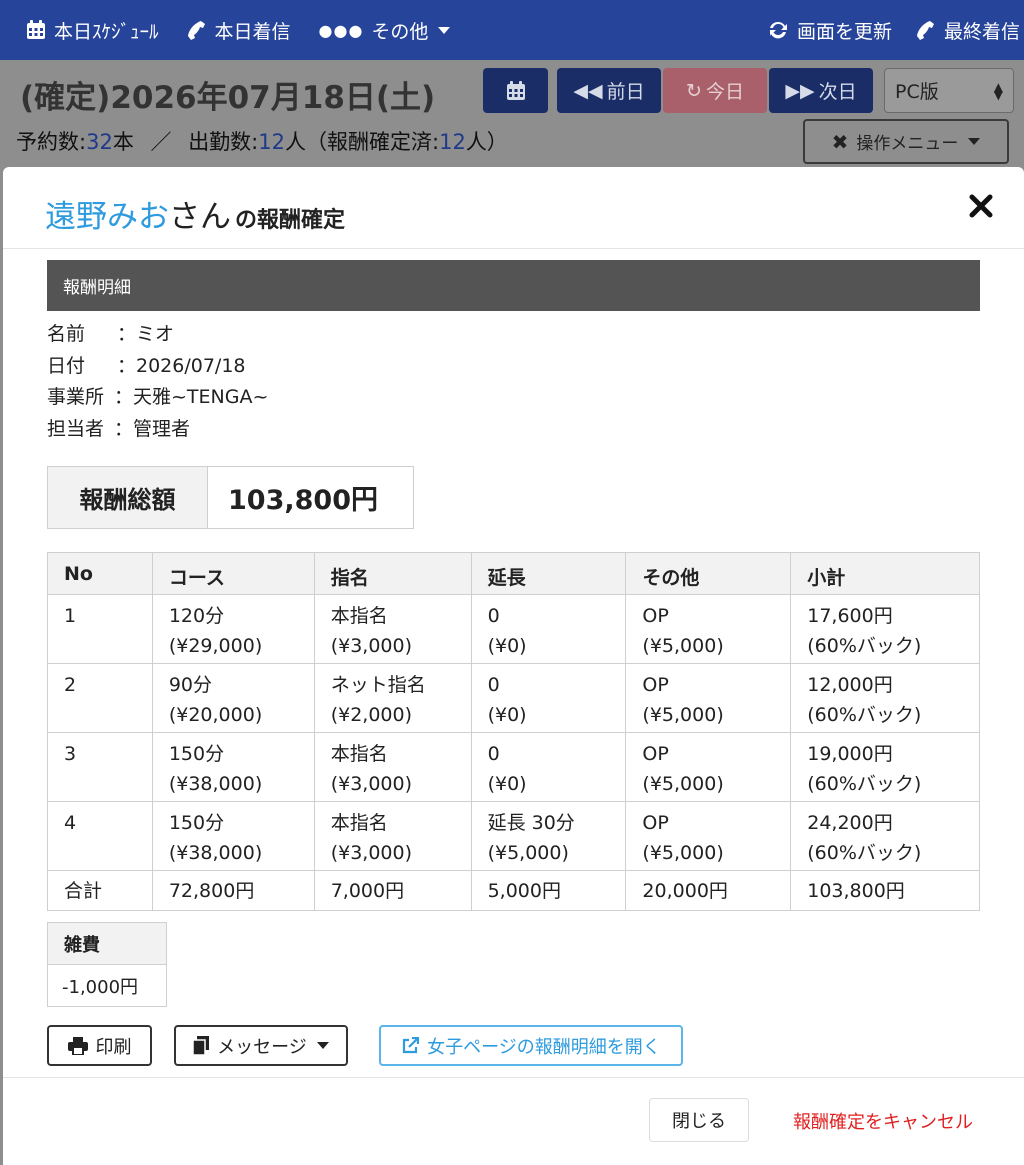 The width and height of the screenshot is (1024, 1165). What do you see at coordinates (106, 31) in the screenshot?
I see `nav-today-schedule-label: 本日ｽｹｼﾞｭｰﾙ` at bounding box center [106, 31].